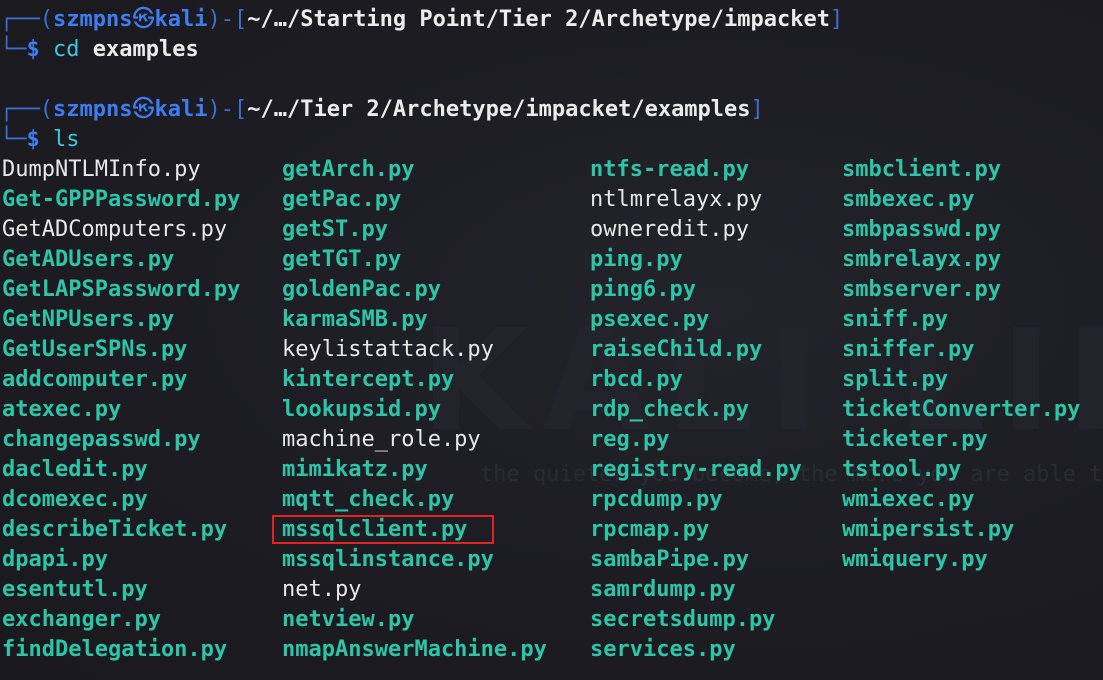 The height and width of the screenshot is (680, 1103). I want to click on file-item: findDelegation.py, so click(115, 649).